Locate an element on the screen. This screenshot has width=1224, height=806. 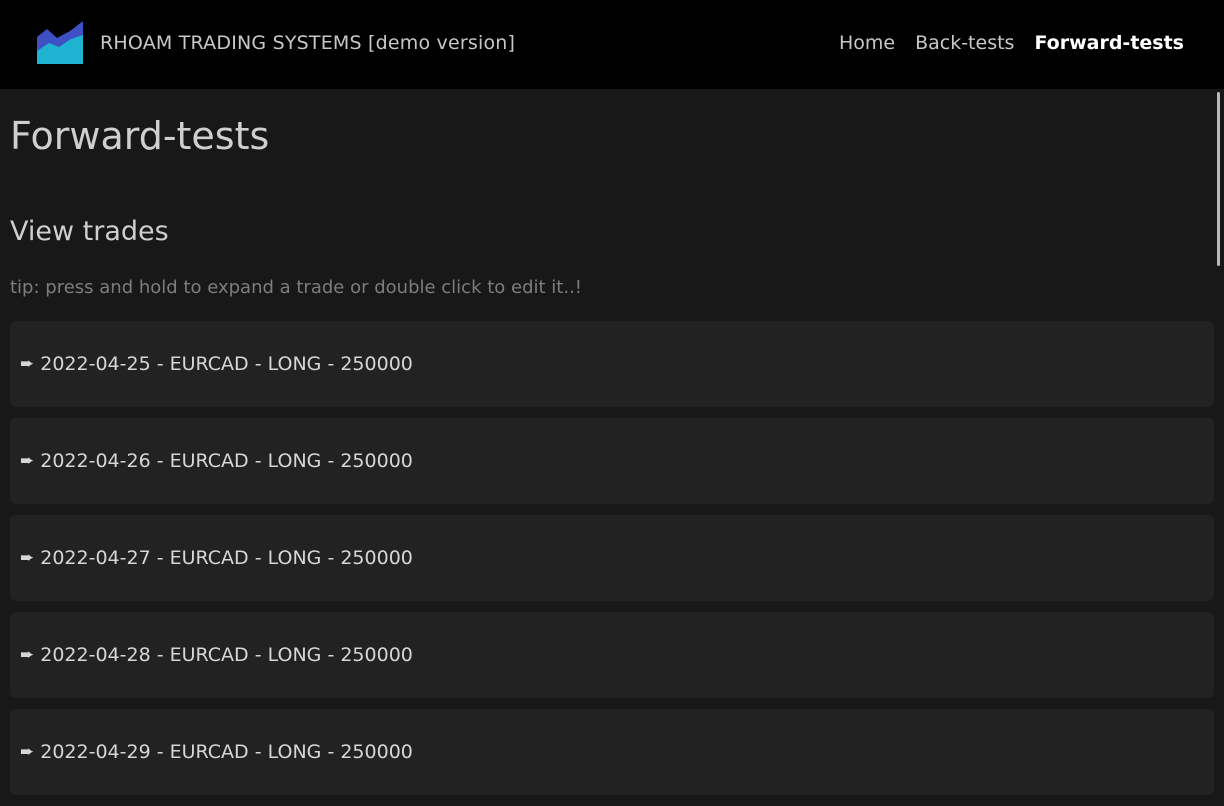
section-title-view-trades: View trades is located at coordinates (89, 231).